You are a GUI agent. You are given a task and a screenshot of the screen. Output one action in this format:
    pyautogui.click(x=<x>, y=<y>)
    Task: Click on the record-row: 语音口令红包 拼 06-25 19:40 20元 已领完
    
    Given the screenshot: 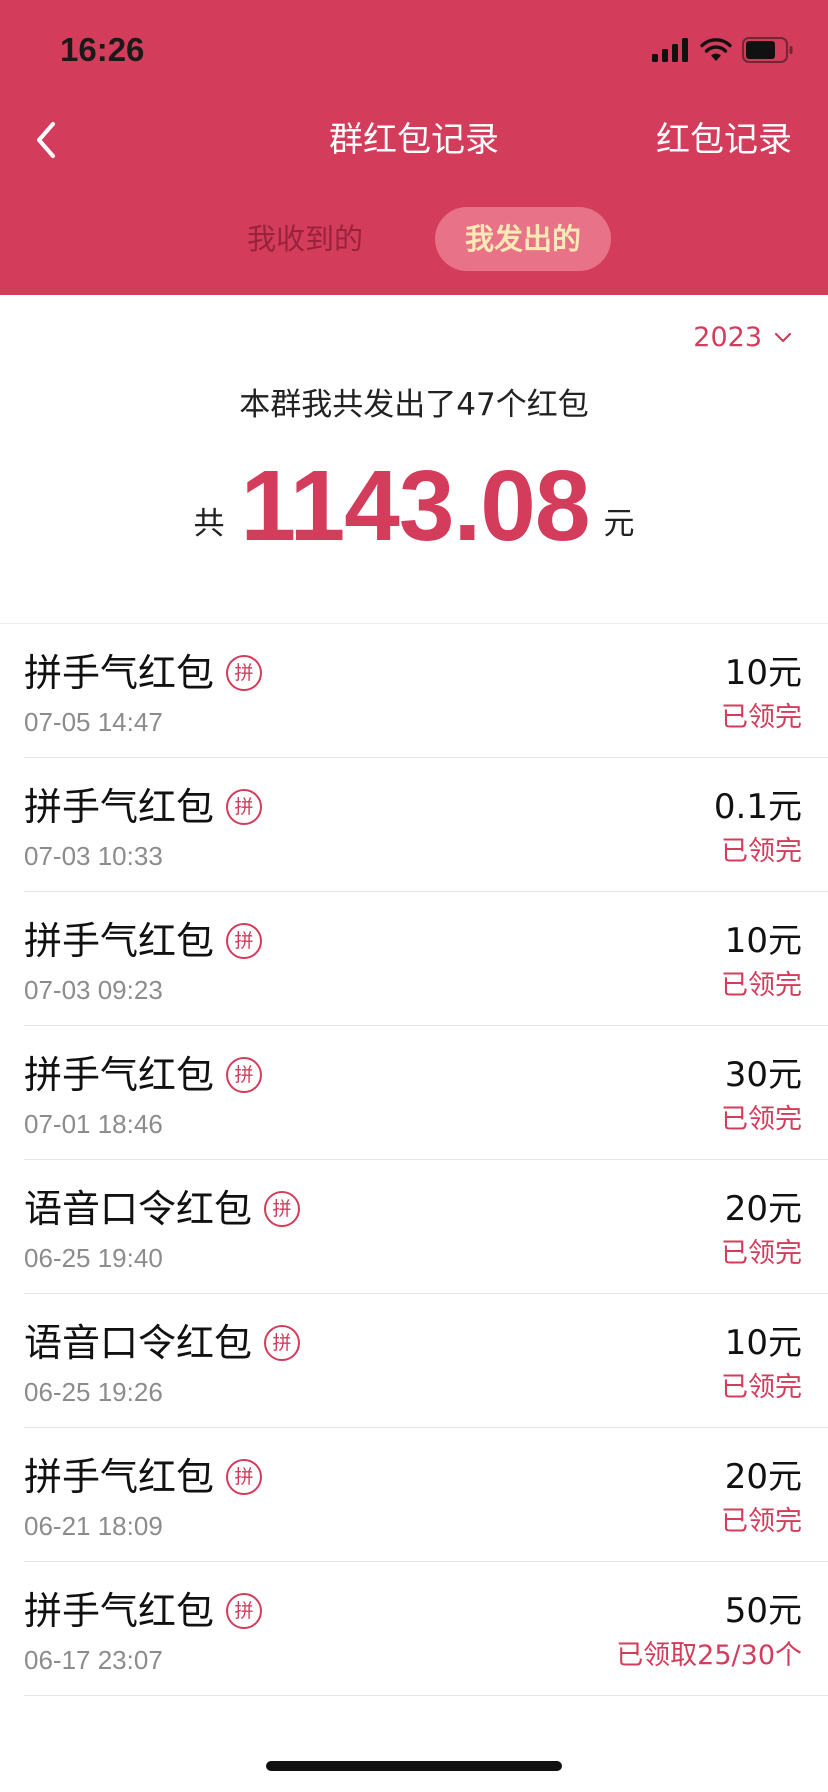 What is the action you would take?
    pyautogui.click(x=414, y=1227)
    